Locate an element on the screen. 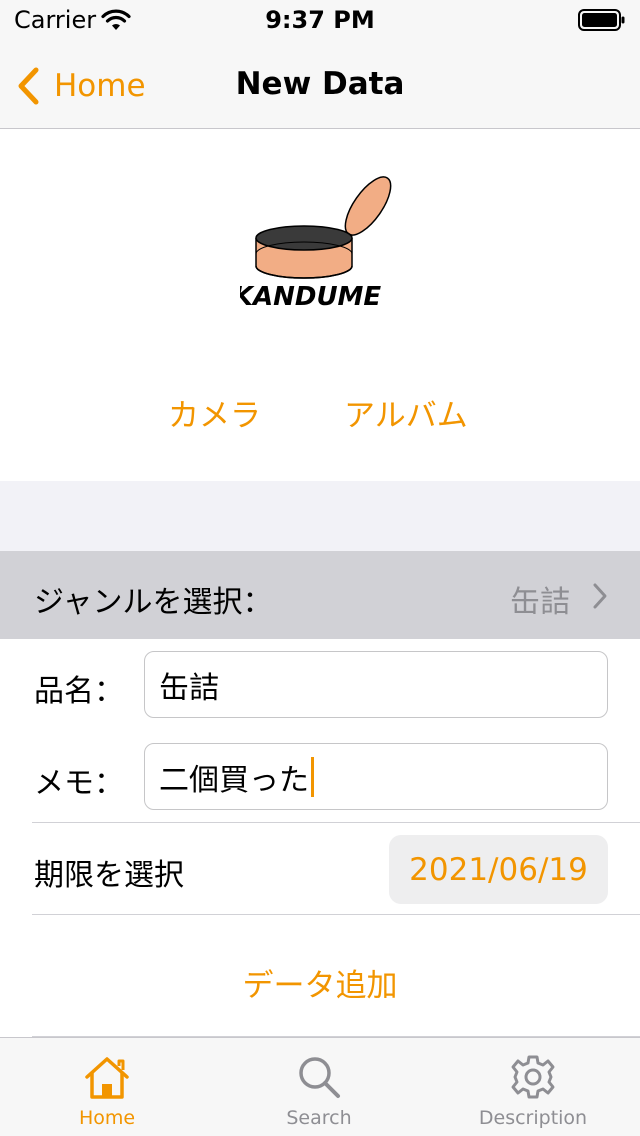 The width and height of the screenshot is (640, 1136). magnifier-icon is located at coordinates (319, 1077).